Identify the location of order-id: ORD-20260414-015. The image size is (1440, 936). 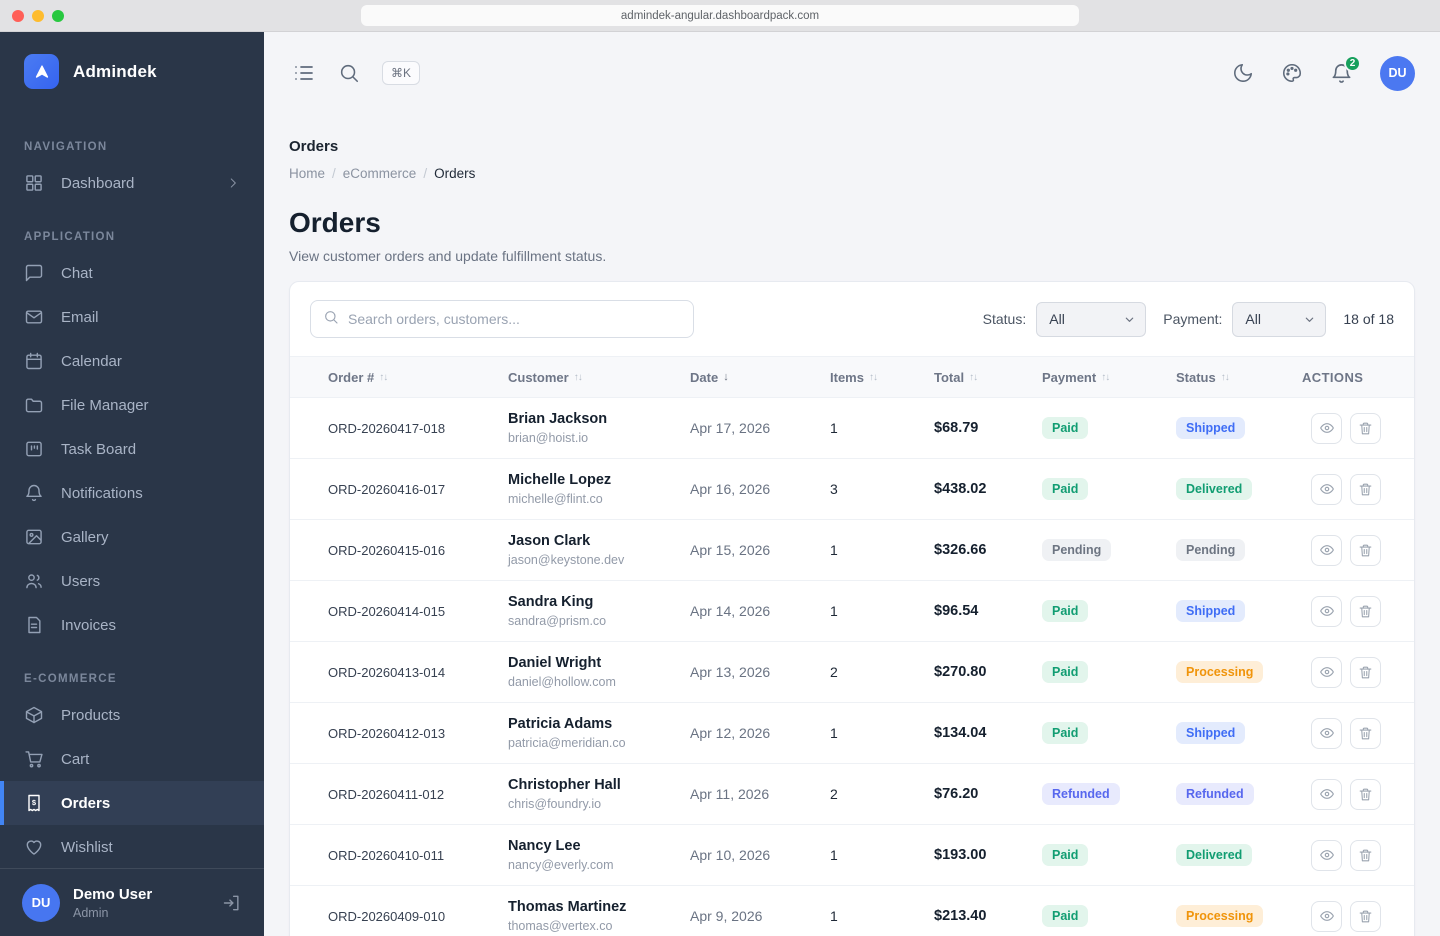
(387, 611).